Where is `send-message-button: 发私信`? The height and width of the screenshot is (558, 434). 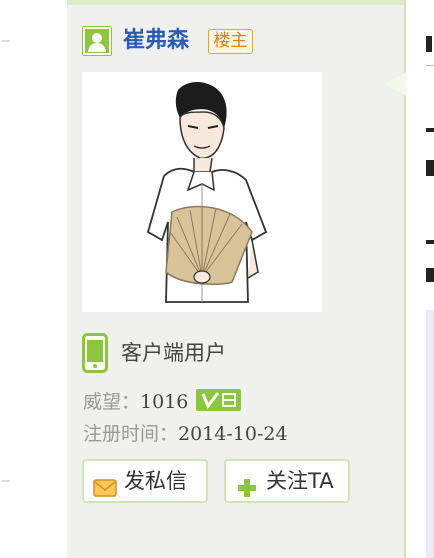 send-message-button: 发私信 is located at coordinates (145, 481).